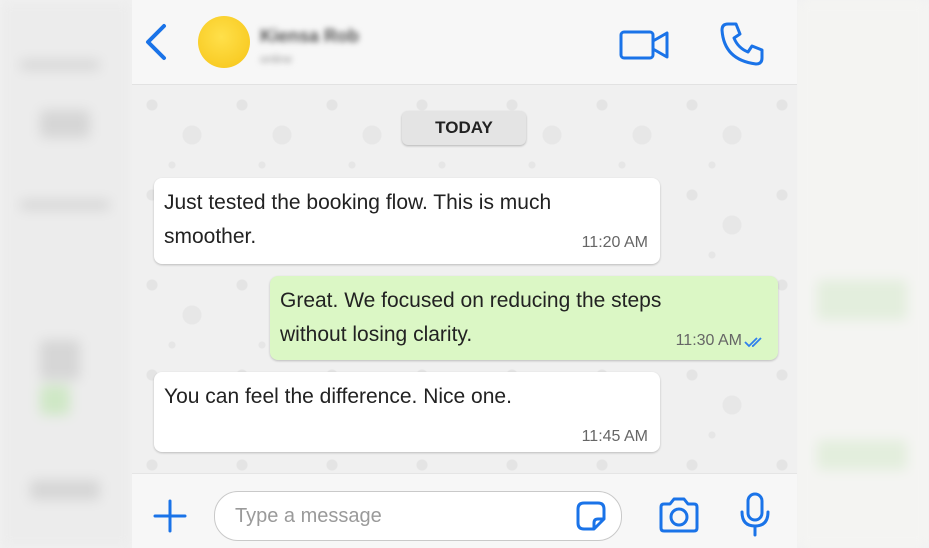 The width and height of the screenshot is (929, 548). Describe the element at coordinates (464, 42) in the screenshot. I see `chat-header: Kiensa Rob online` at that location.